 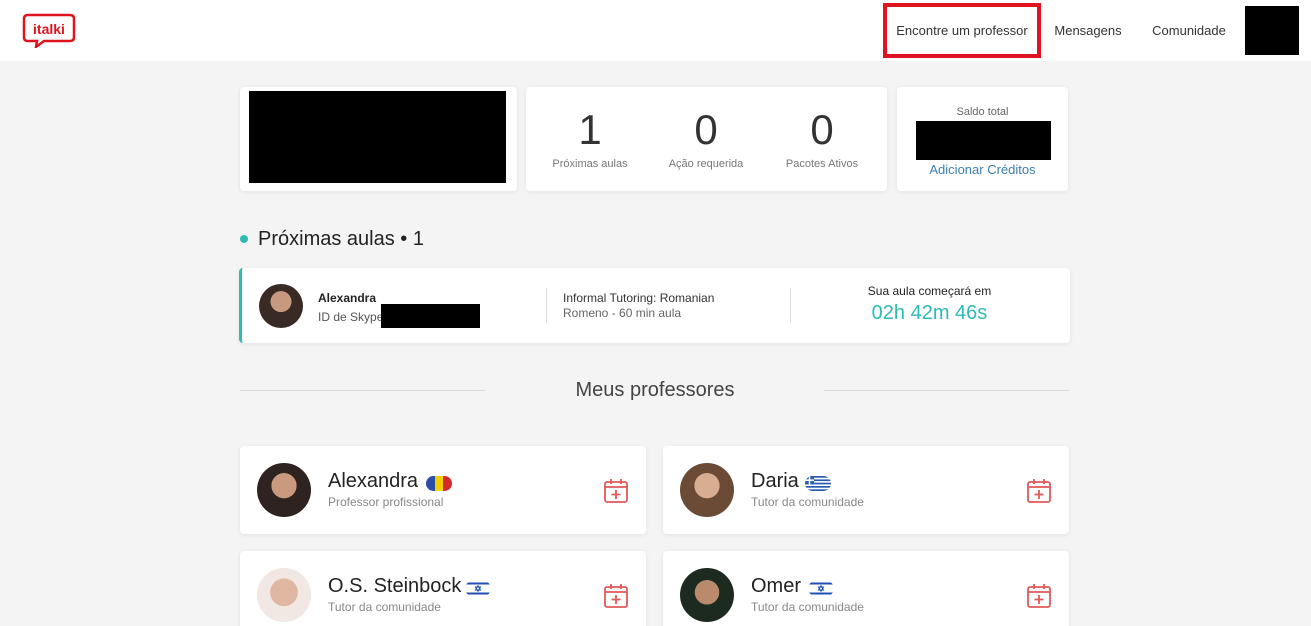 What do you see at coordinates (351, 317) in the screenshot?
I see `skype-id-label: ID de Skype` at bounding box center [351, 317].